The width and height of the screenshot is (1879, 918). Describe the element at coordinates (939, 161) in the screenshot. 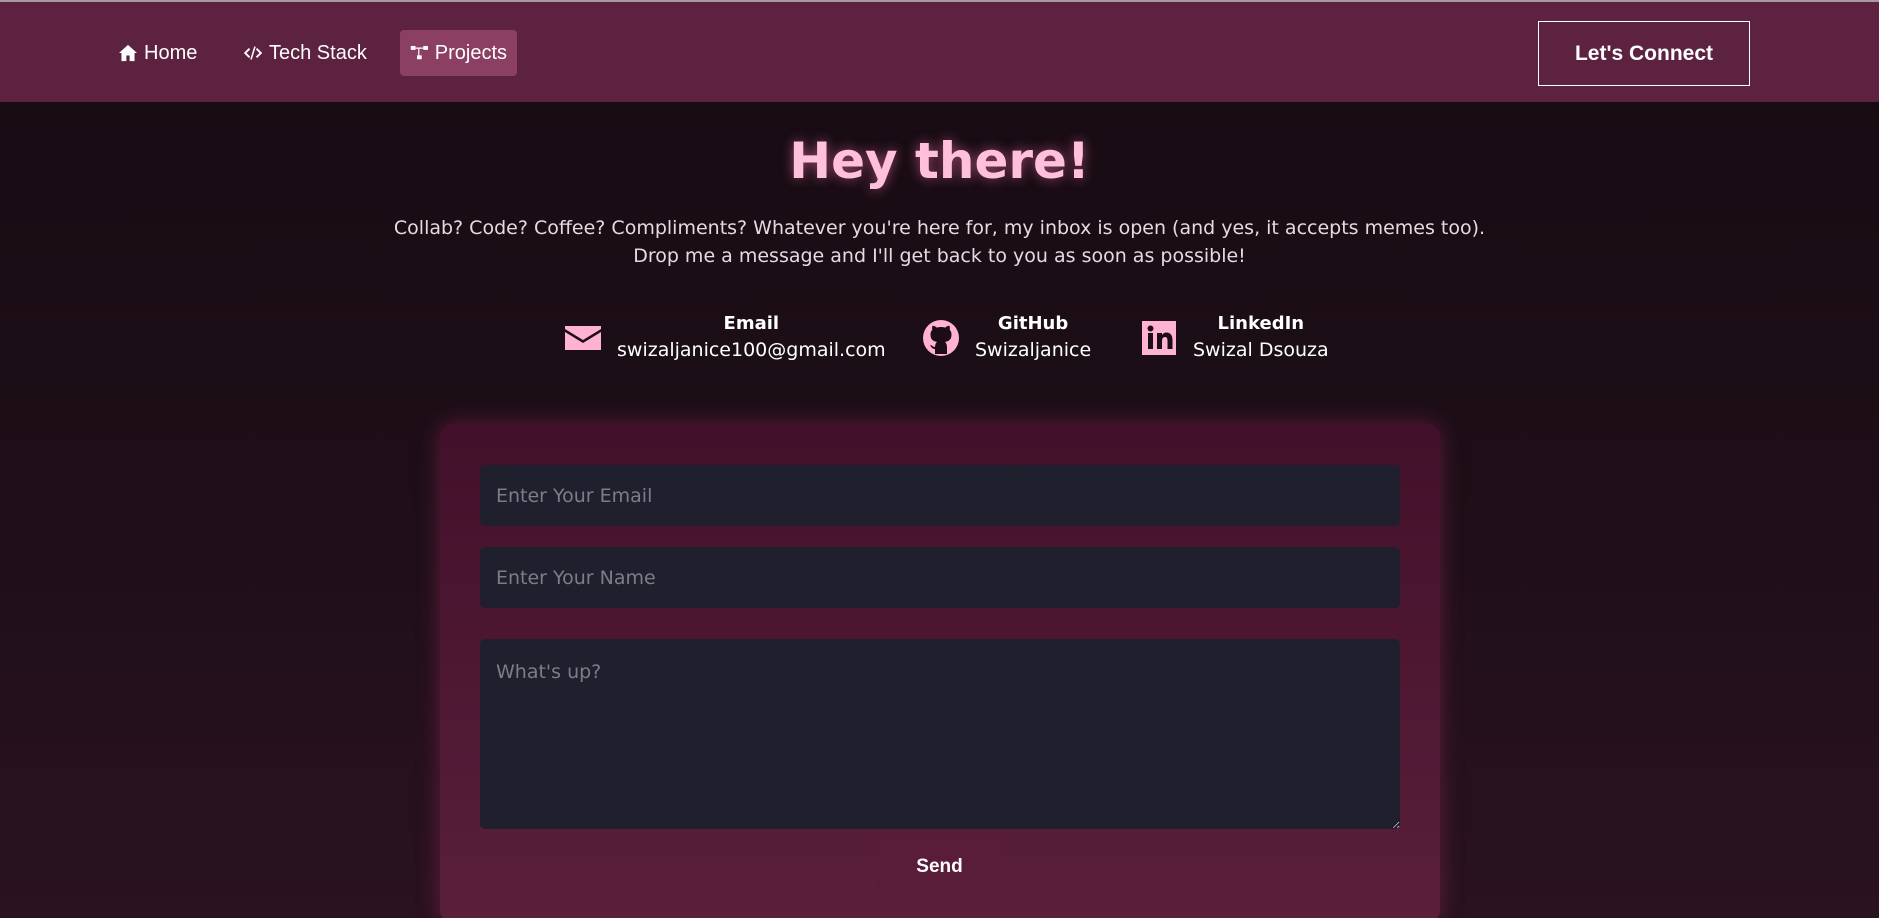

I see `page-title: Hey there!` at that location.